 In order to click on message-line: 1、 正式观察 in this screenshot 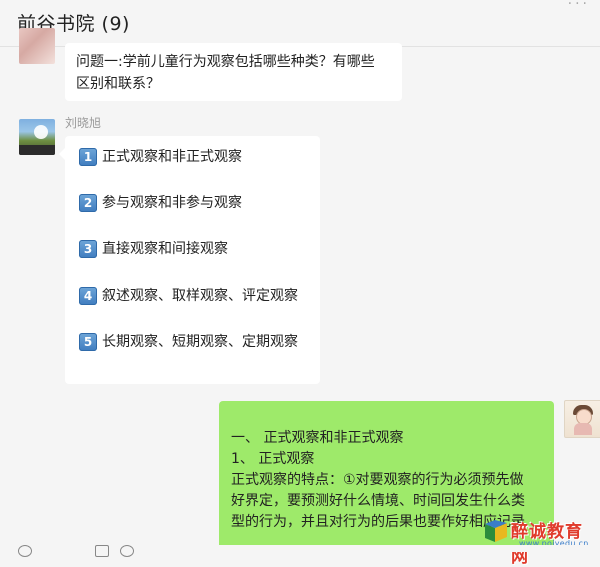, I will do `click(273, 459)`.